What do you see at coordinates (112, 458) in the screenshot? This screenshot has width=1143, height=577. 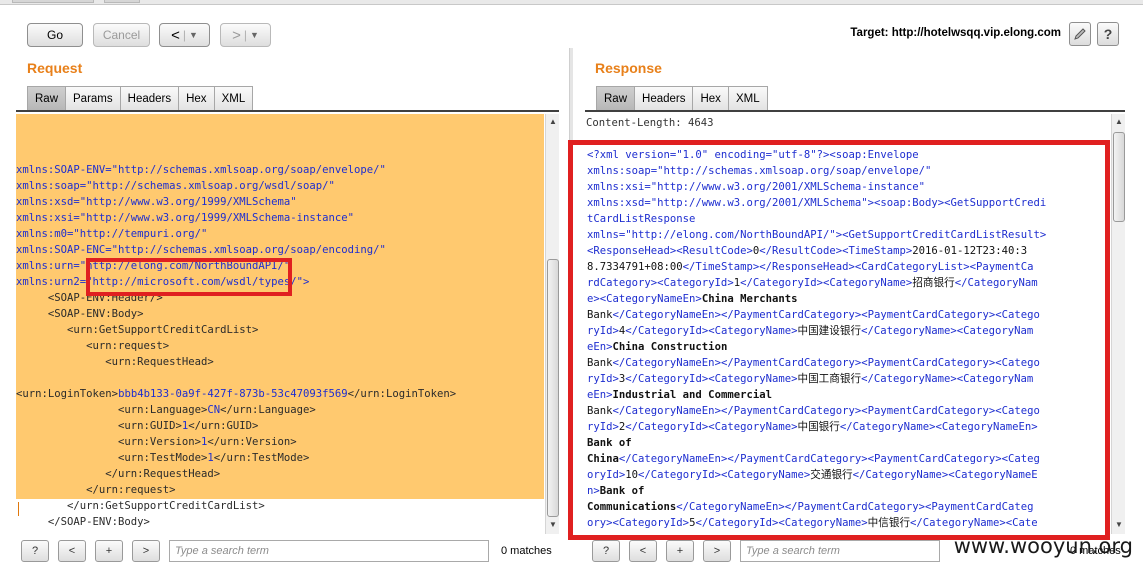 I see `code-token: <urn:TestMode>` at bounding box center [112, 458].